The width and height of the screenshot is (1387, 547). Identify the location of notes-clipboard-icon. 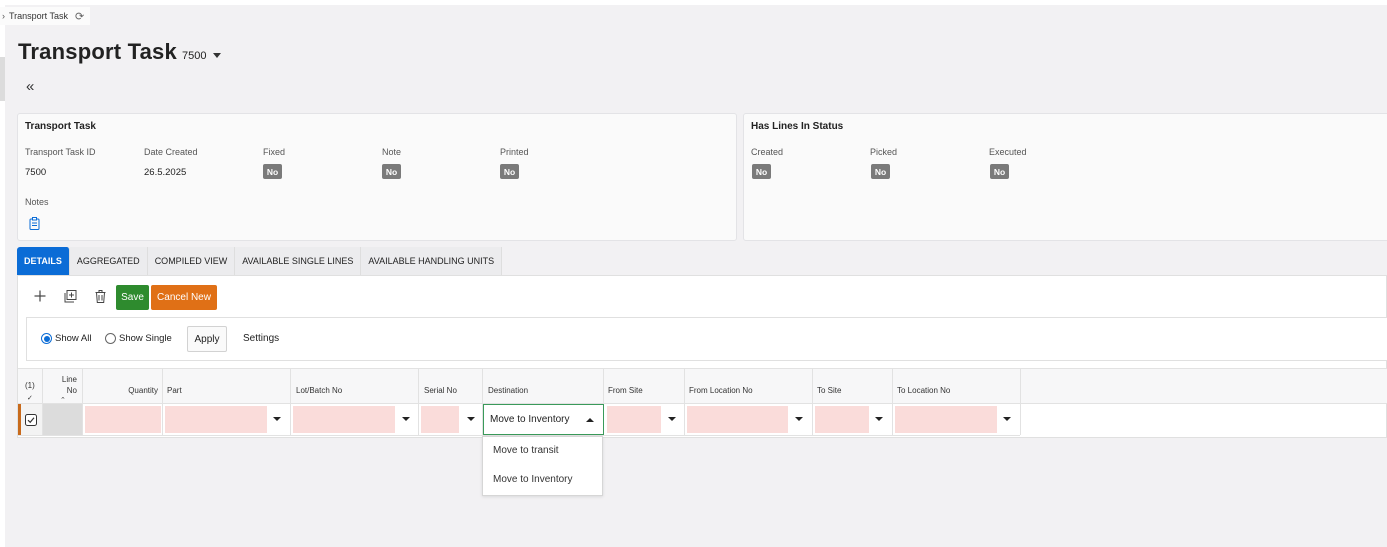
(34, 226).